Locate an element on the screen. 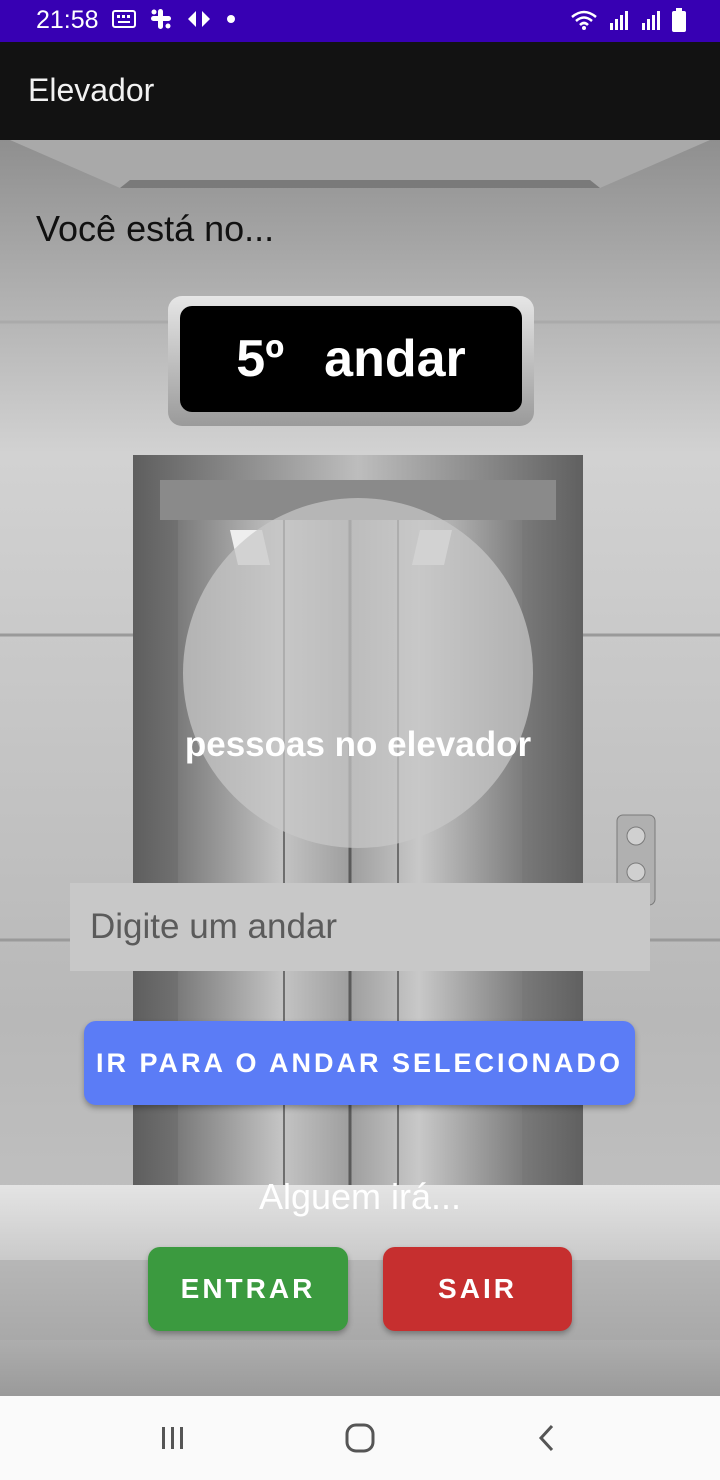 The width and height of the screenshot is (720, 1480). app-bar: Elevador is located at coordinates (360, 91).